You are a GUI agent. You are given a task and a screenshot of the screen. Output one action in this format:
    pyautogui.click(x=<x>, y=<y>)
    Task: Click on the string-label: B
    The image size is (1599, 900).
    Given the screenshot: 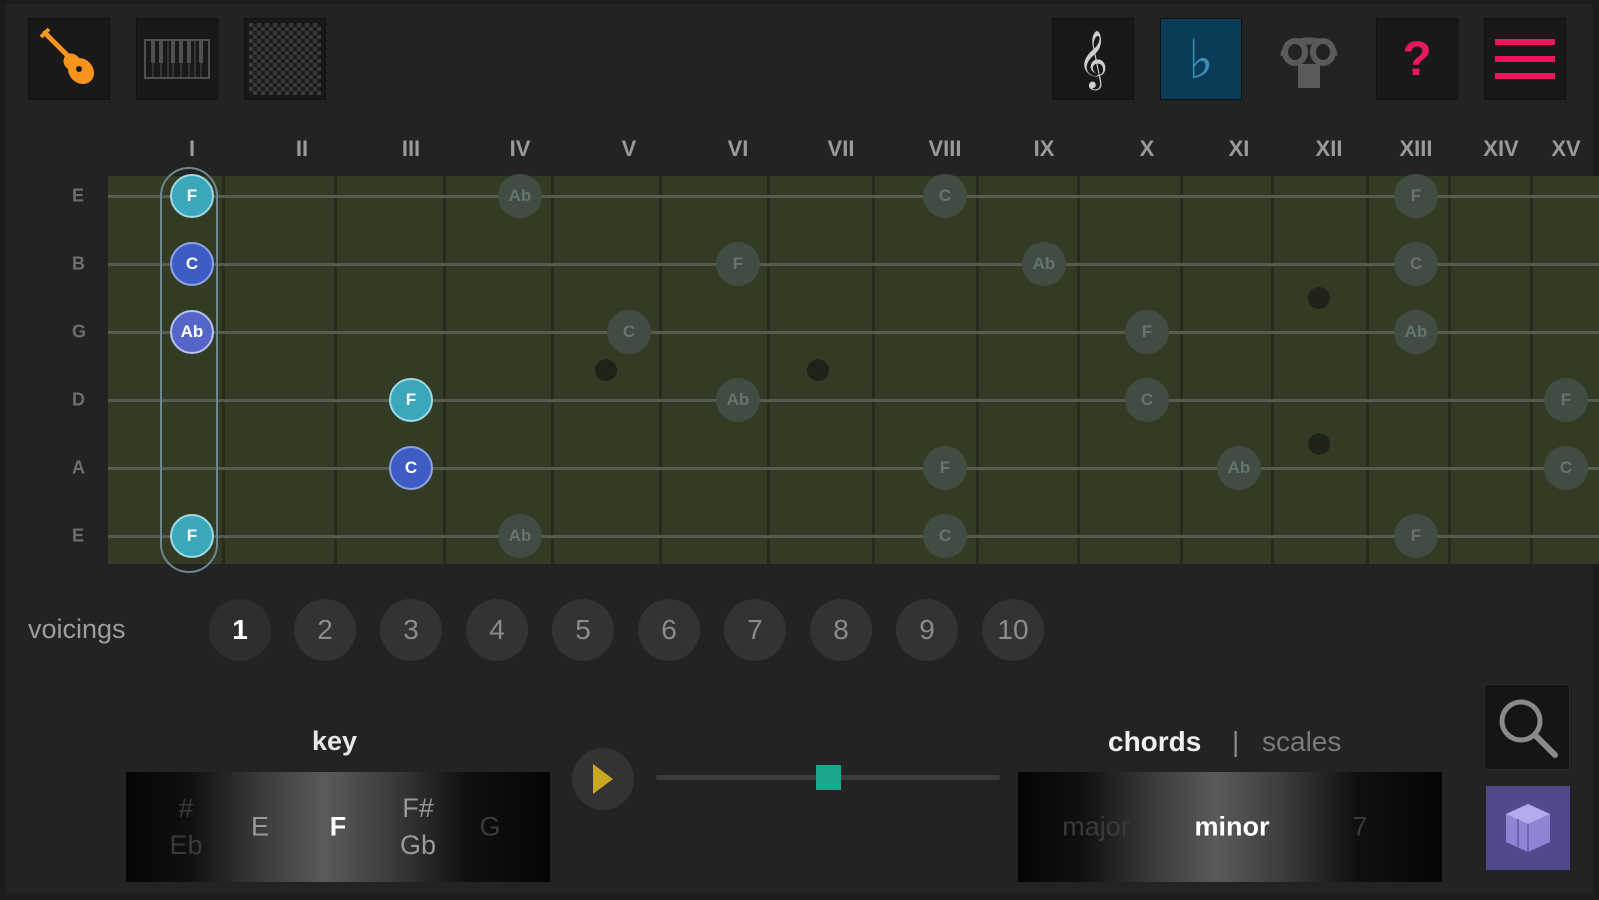 What is the action you would take?
    pyautogui.click(x=78, y=263)
    